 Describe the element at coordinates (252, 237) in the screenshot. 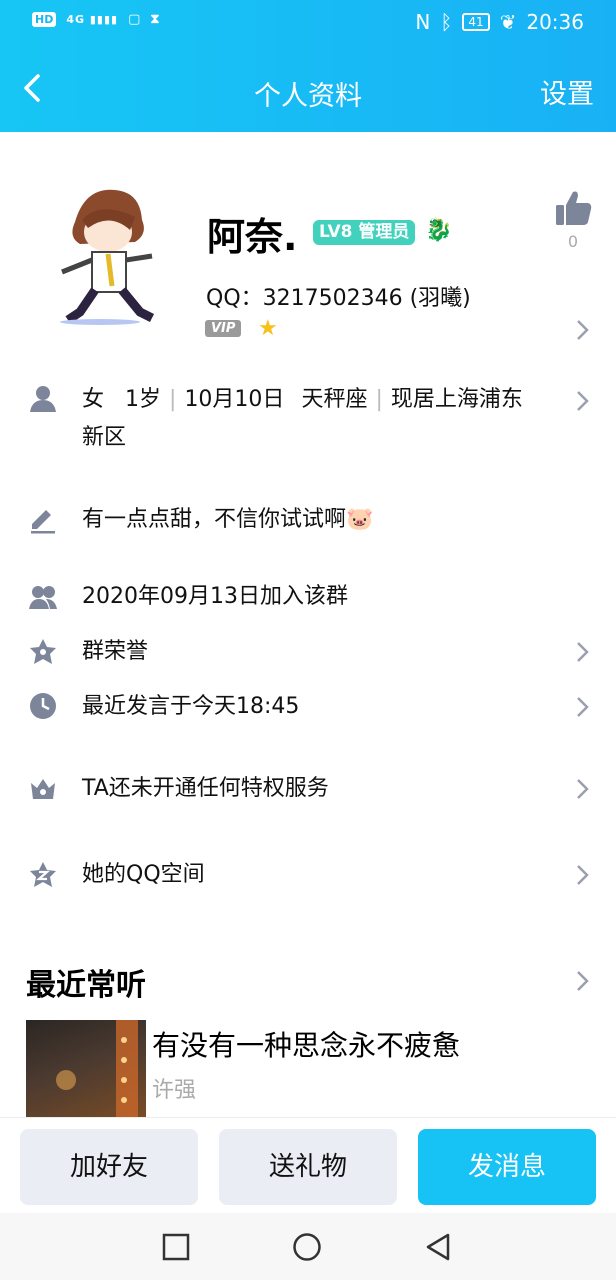

I see `profile-name: 阿奈.` at that location.